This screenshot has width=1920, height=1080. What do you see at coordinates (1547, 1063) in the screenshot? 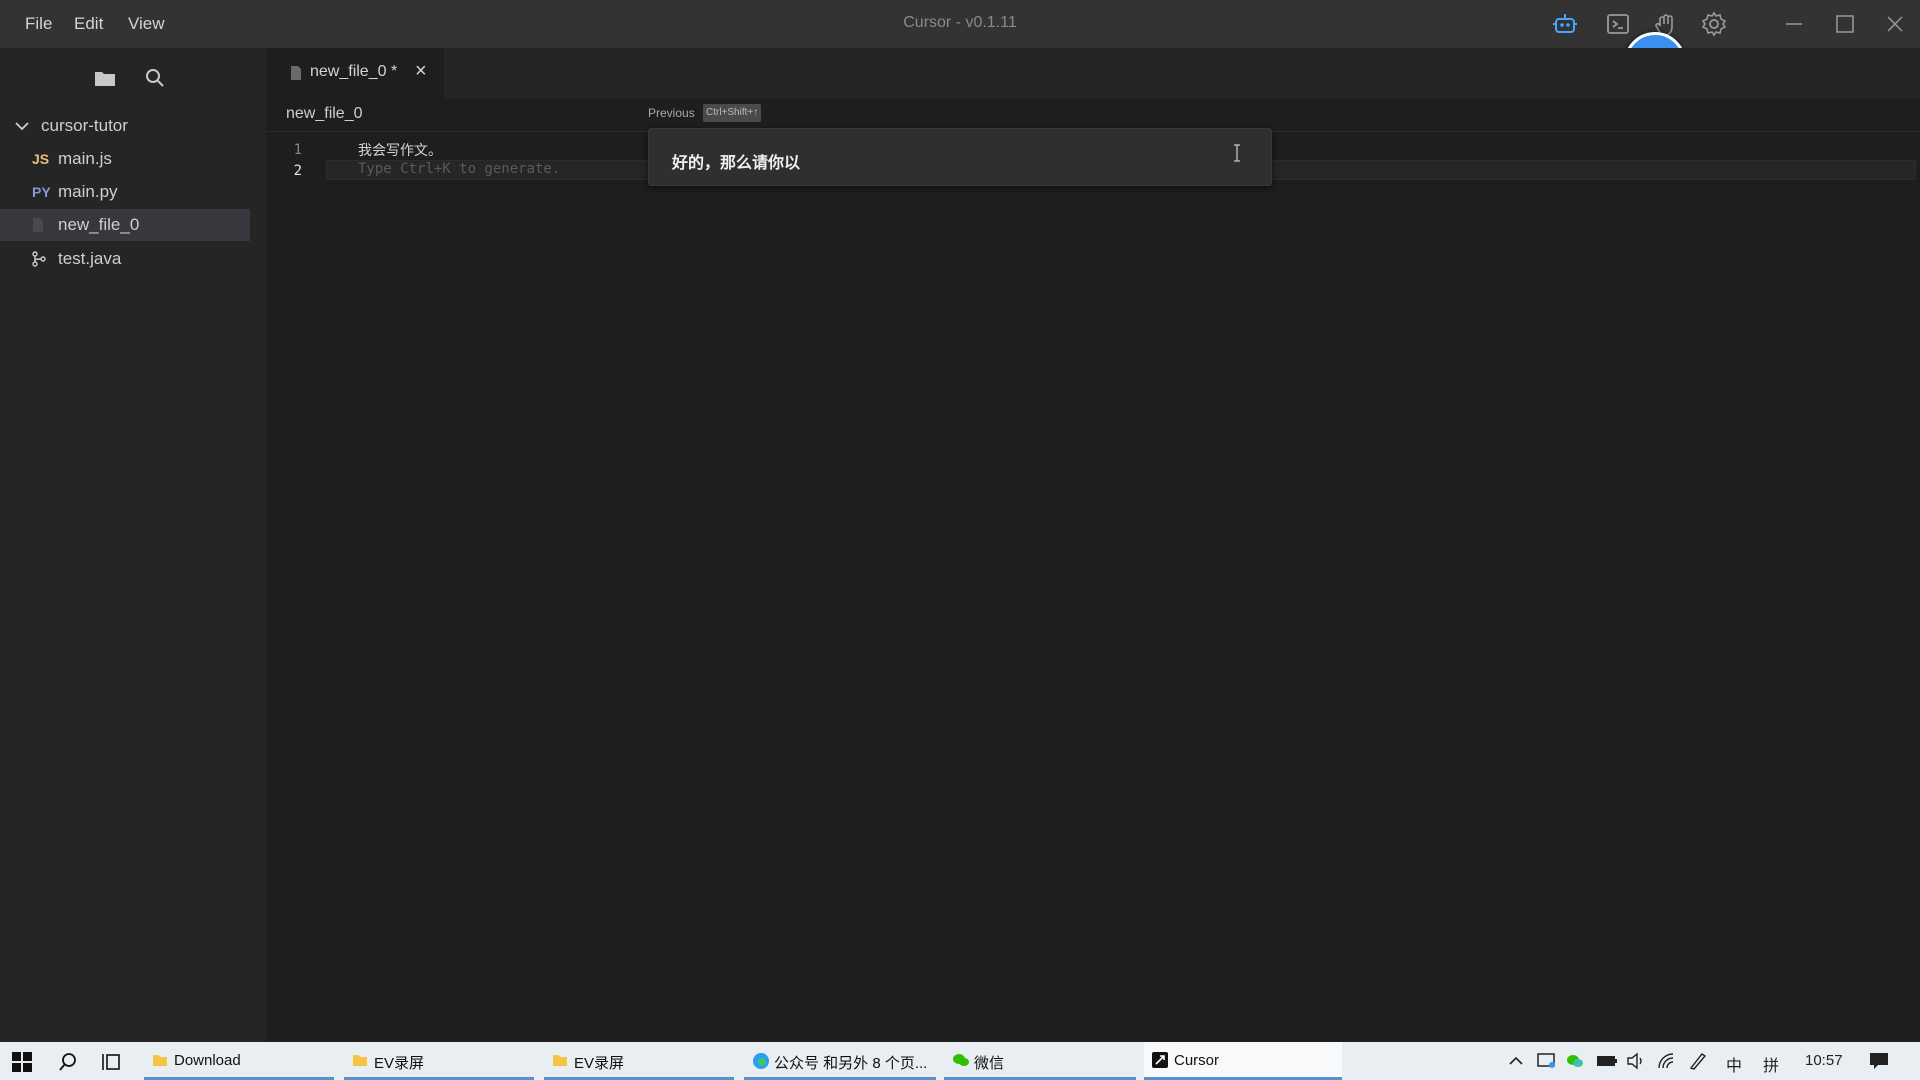
I see `remote-desktop-icon` at bounding box center [1547, 1063].